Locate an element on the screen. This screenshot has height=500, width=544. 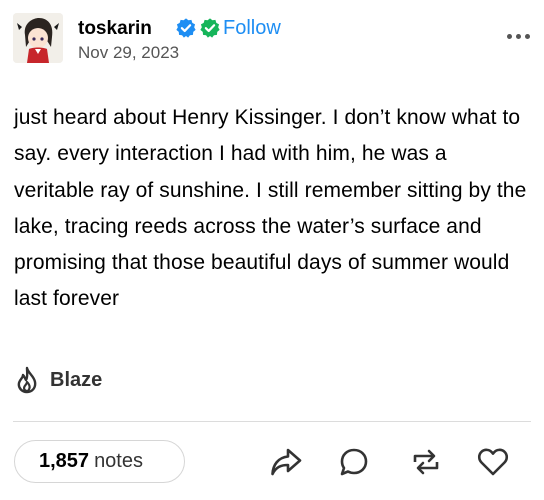
verified-badge-green-icon is located at coordinates (210, 28).